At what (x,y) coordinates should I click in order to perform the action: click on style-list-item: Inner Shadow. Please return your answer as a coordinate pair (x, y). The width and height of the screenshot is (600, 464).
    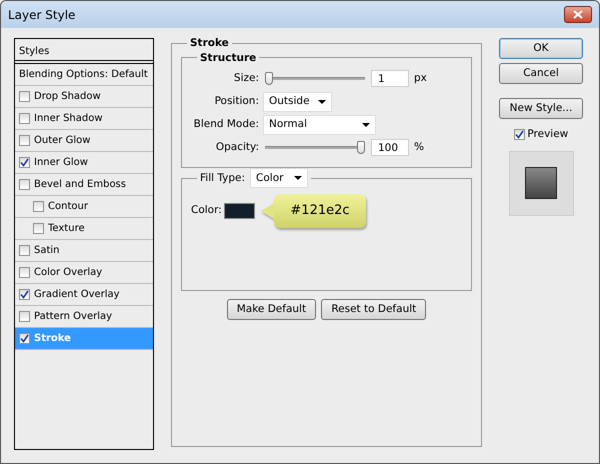
    Looking at the image, I should click on (84, 119).